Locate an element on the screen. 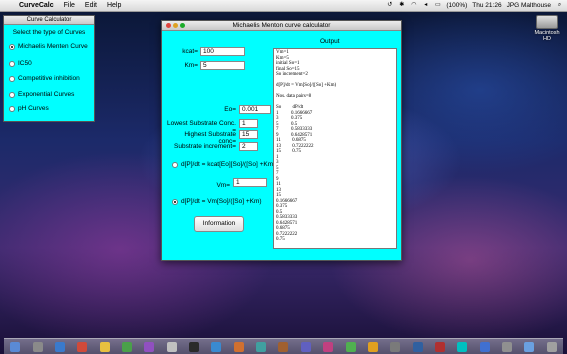 This screenshot has height=354, width=567. user-name: JPG Malthouse is located at coordinates (529, 5).